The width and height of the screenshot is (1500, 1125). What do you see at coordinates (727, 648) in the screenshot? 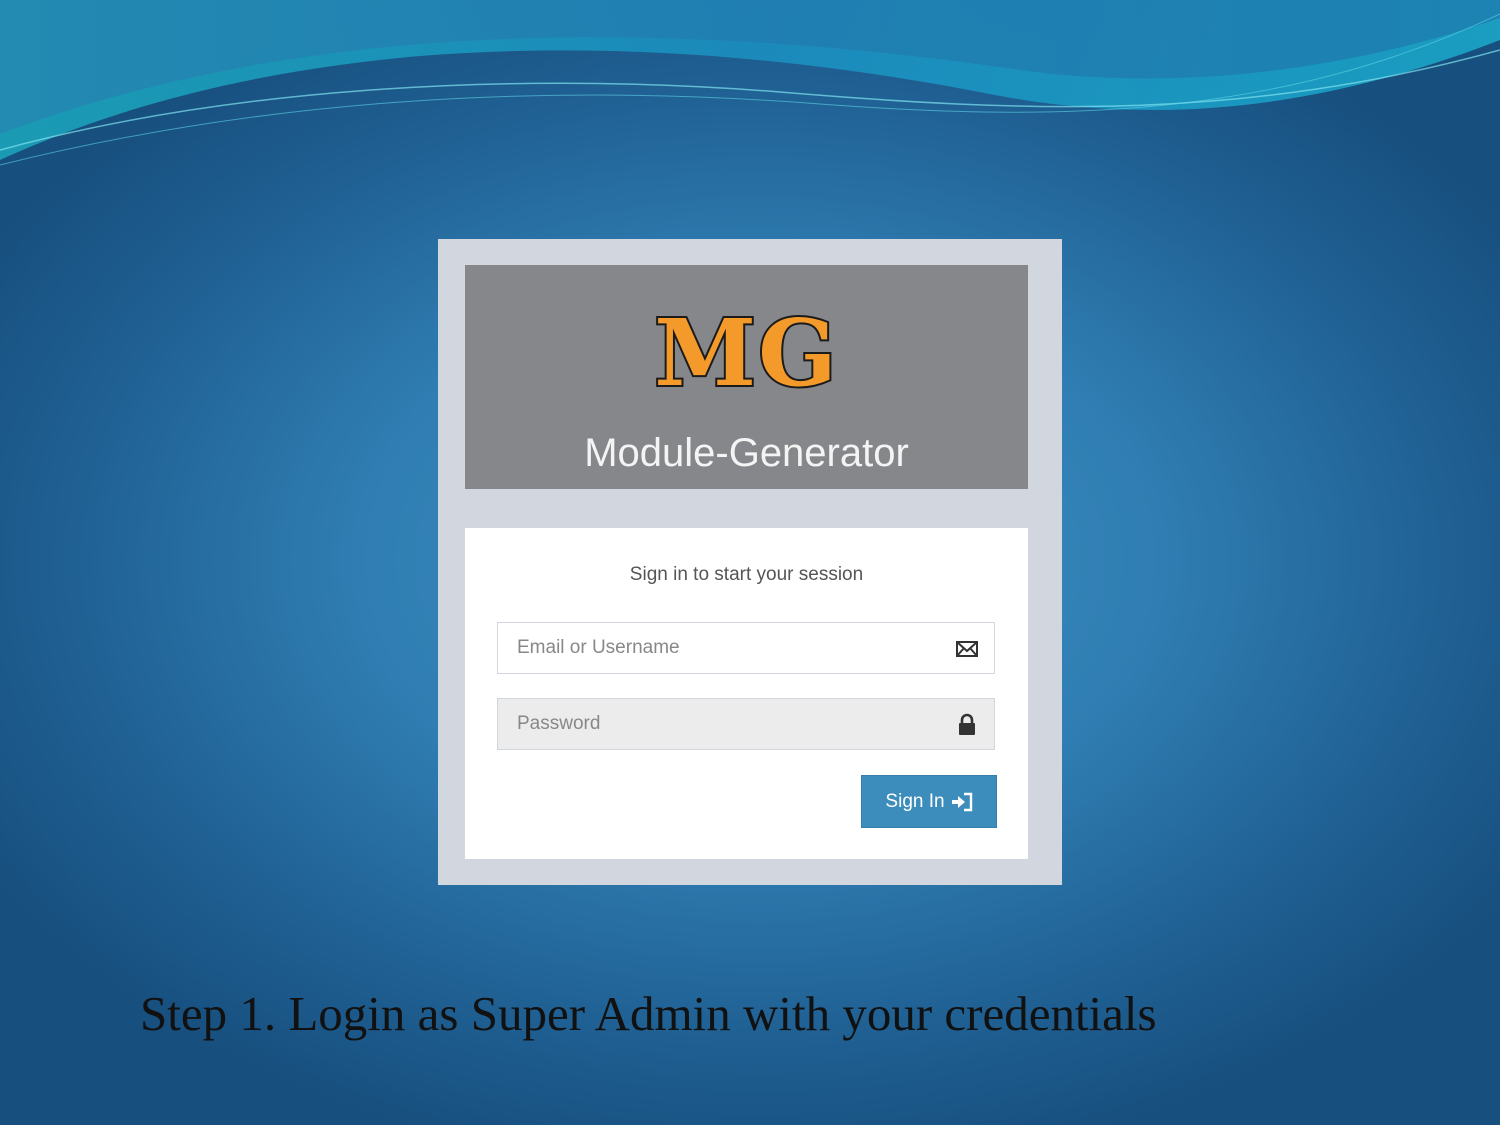
I see `email-input` at bounding box center [727, 648].